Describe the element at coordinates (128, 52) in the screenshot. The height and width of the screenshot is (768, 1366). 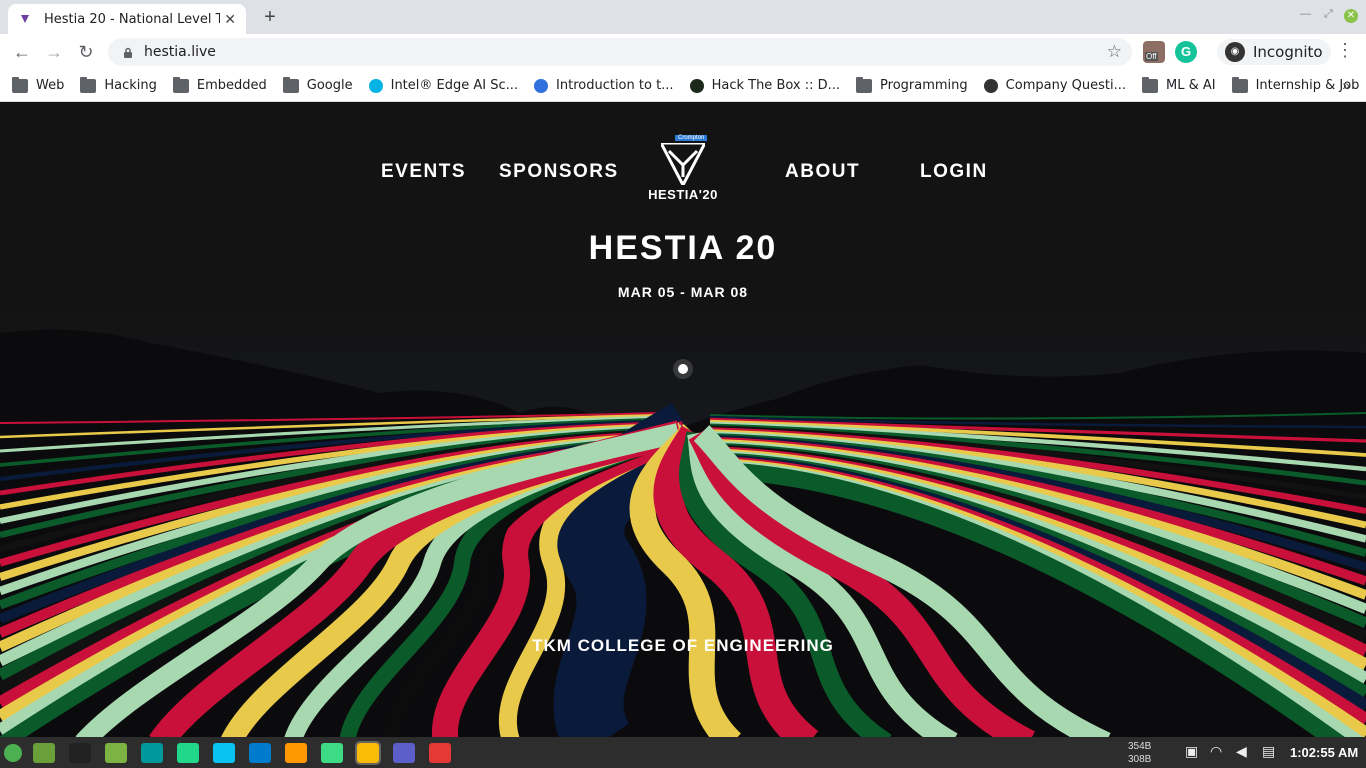
I see `lock-icon` at that location.